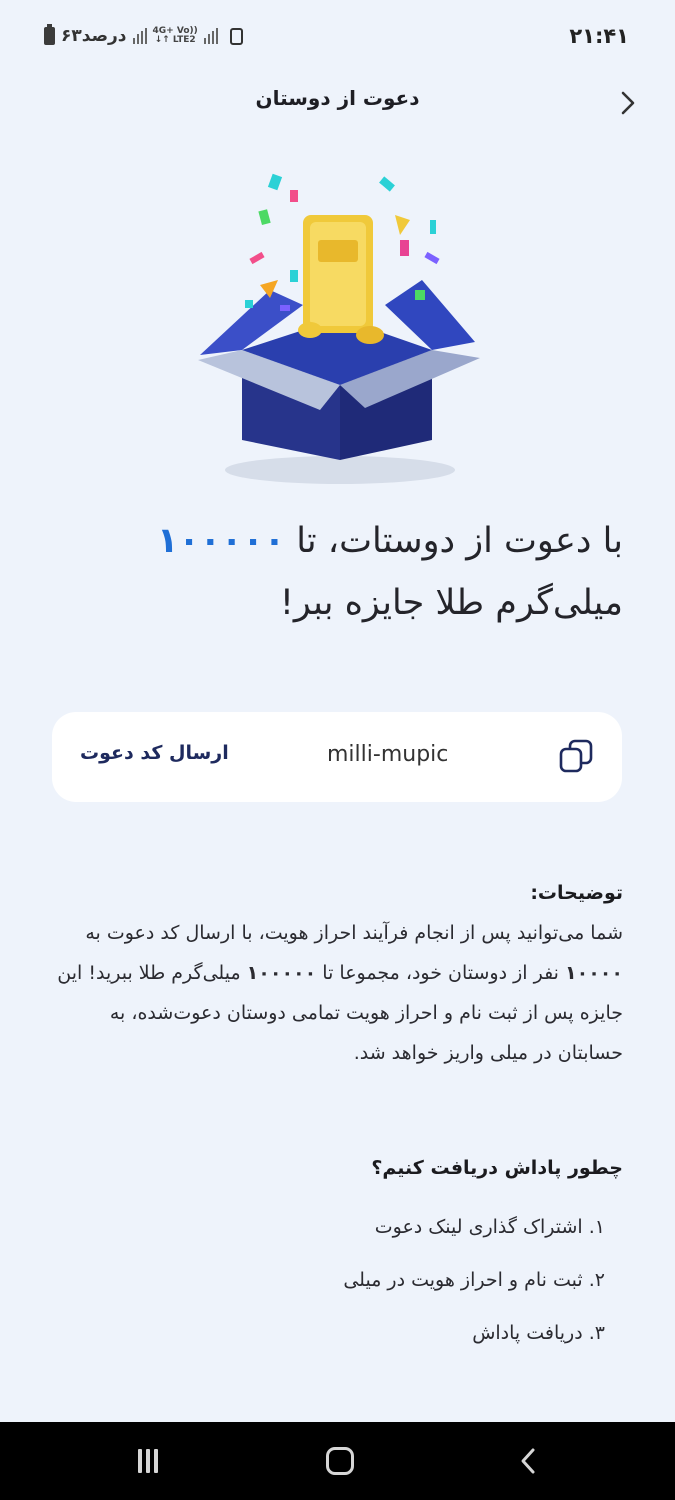 This screenshot has height=1500, width=675. Describe the element at coordinates (148, 1461) in the screenshot. I see `recent-apps-button` at that location.